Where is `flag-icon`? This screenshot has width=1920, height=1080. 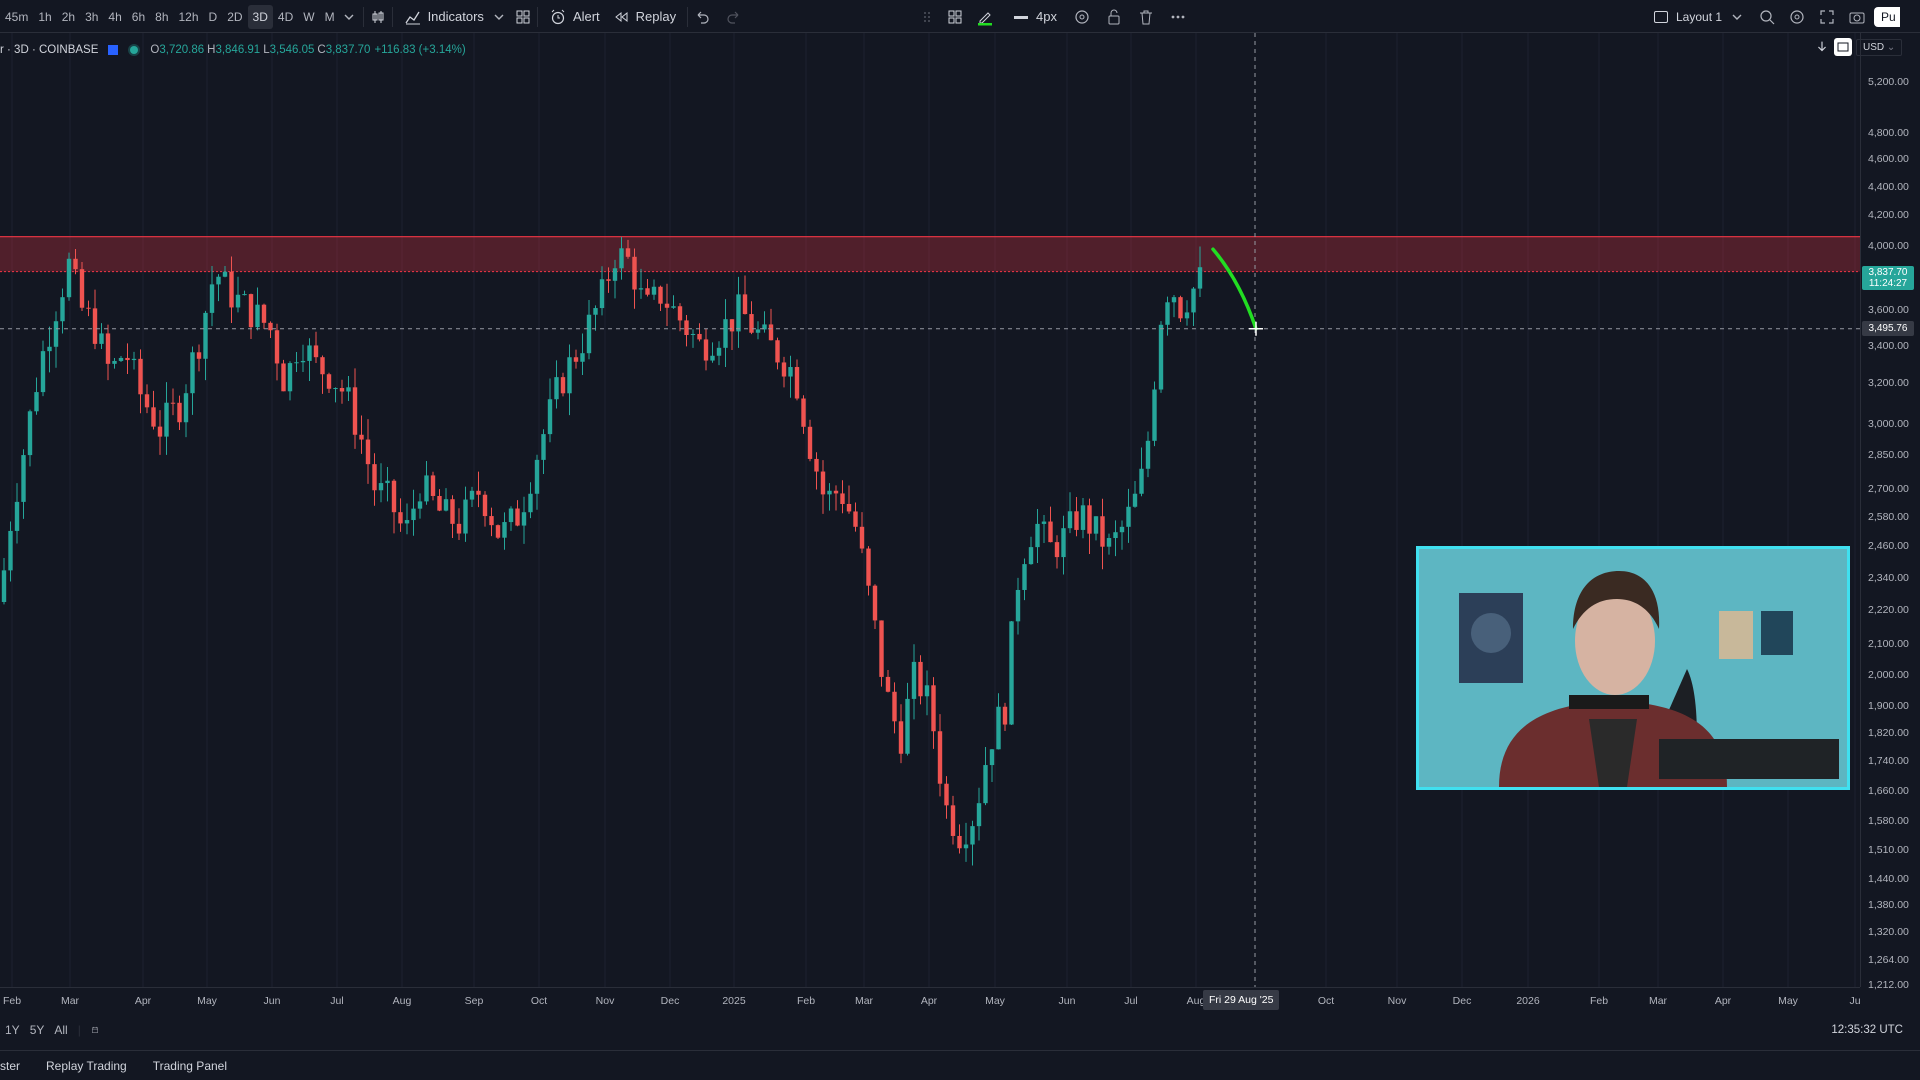
flag-icon is located at coordinates (113, 50).